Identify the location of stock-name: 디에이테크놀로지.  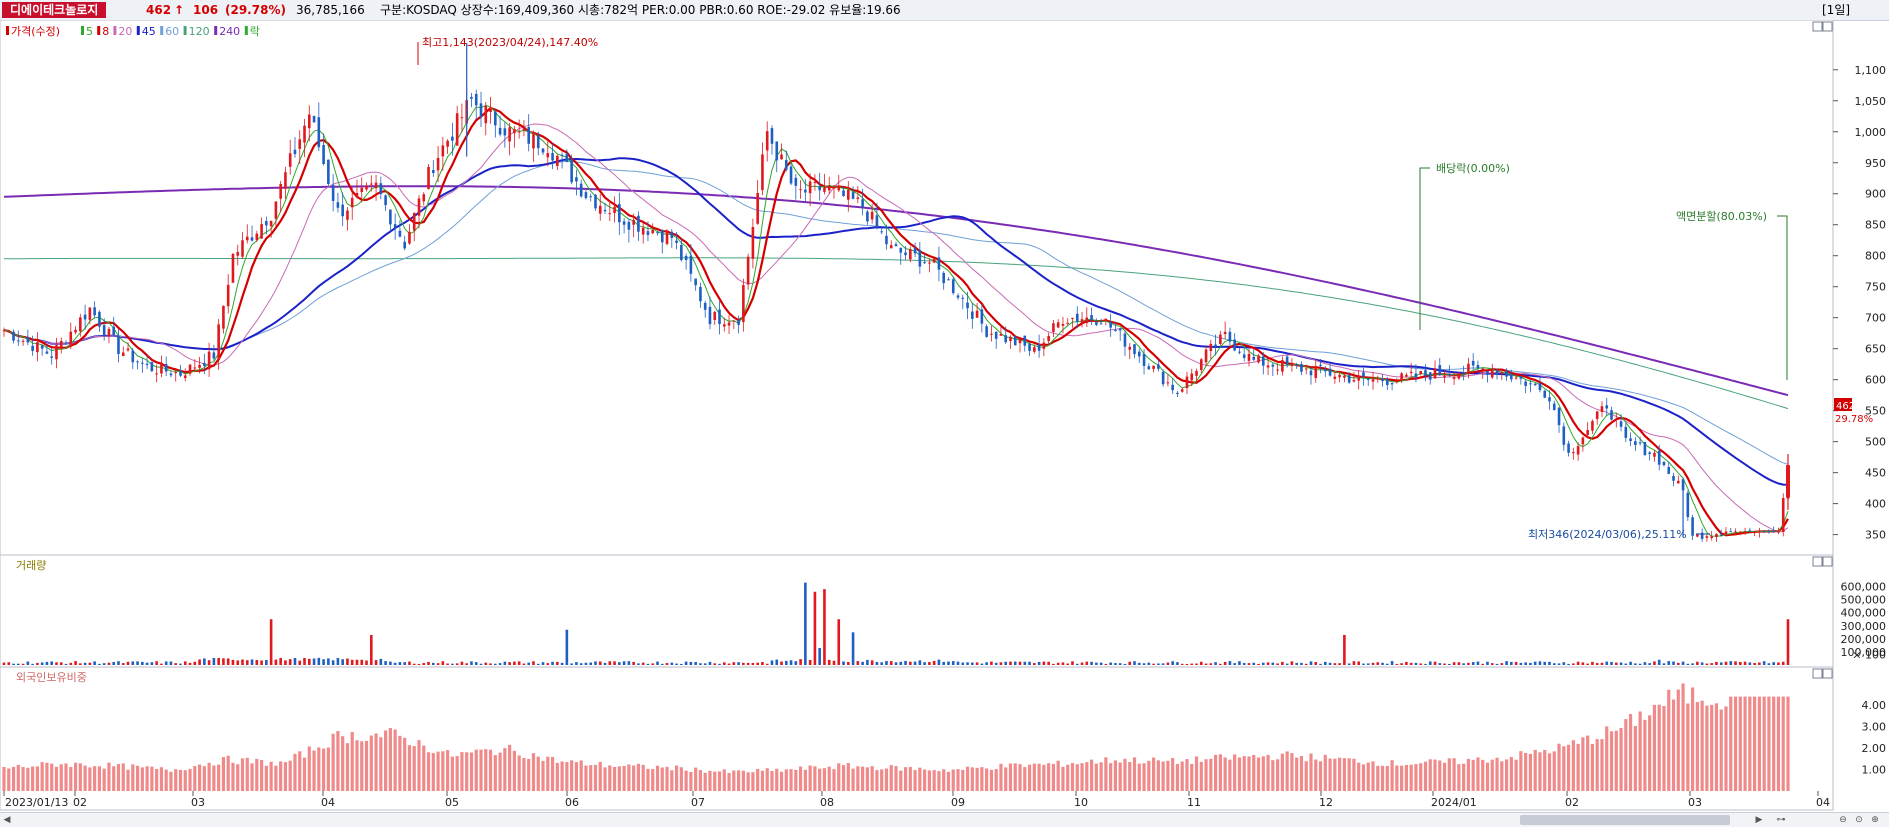
(54, 10).